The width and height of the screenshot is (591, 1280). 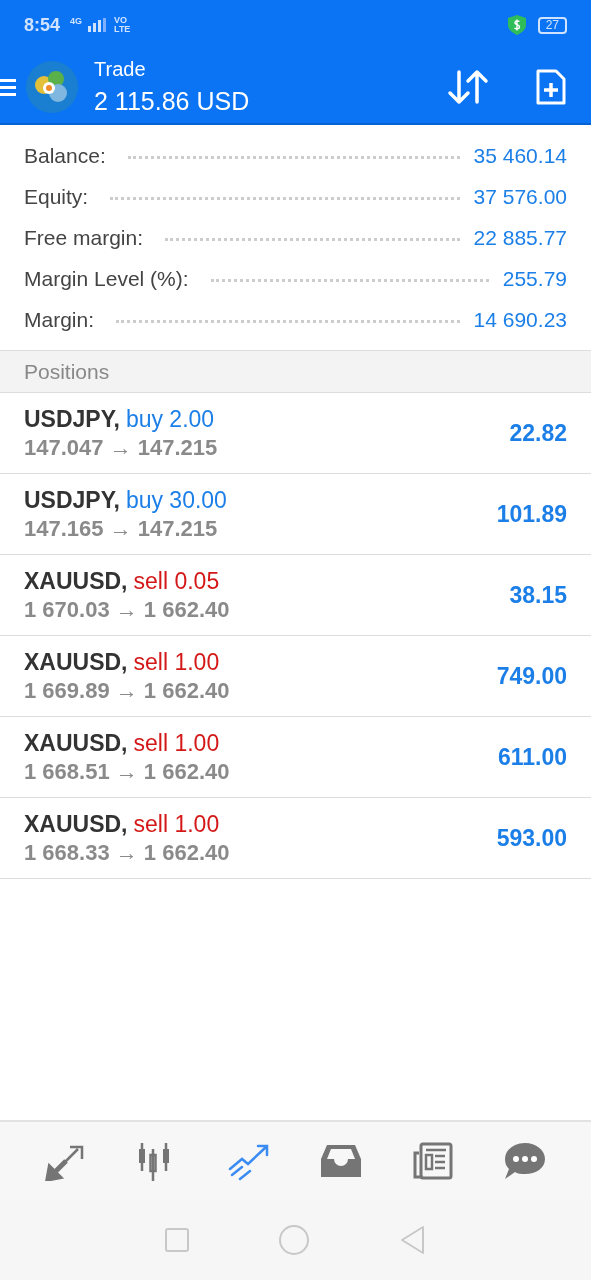 I want to click on order-type: buy 2.00, so click(x=170, y=419).